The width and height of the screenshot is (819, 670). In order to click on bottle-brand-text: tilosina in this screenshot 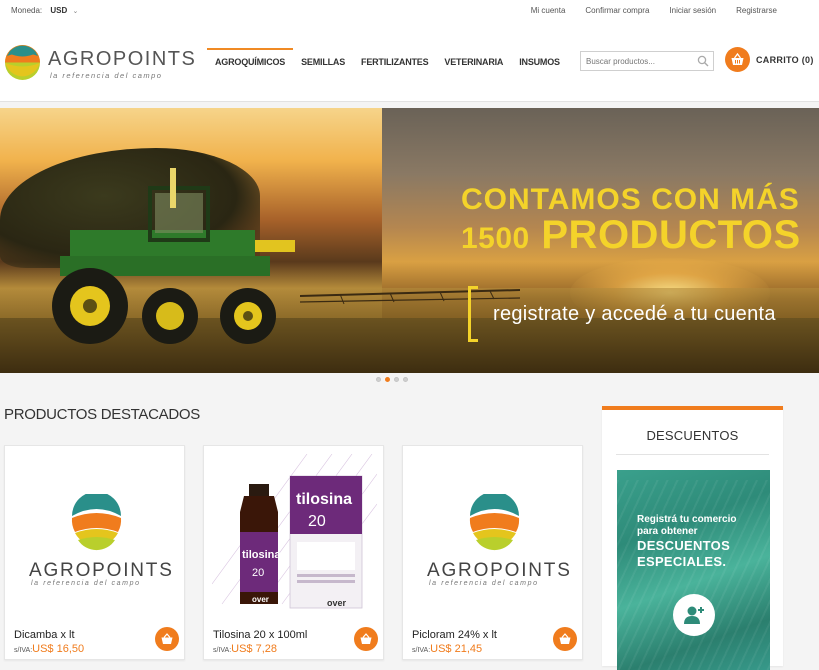, I will do `click(261, 555)`.